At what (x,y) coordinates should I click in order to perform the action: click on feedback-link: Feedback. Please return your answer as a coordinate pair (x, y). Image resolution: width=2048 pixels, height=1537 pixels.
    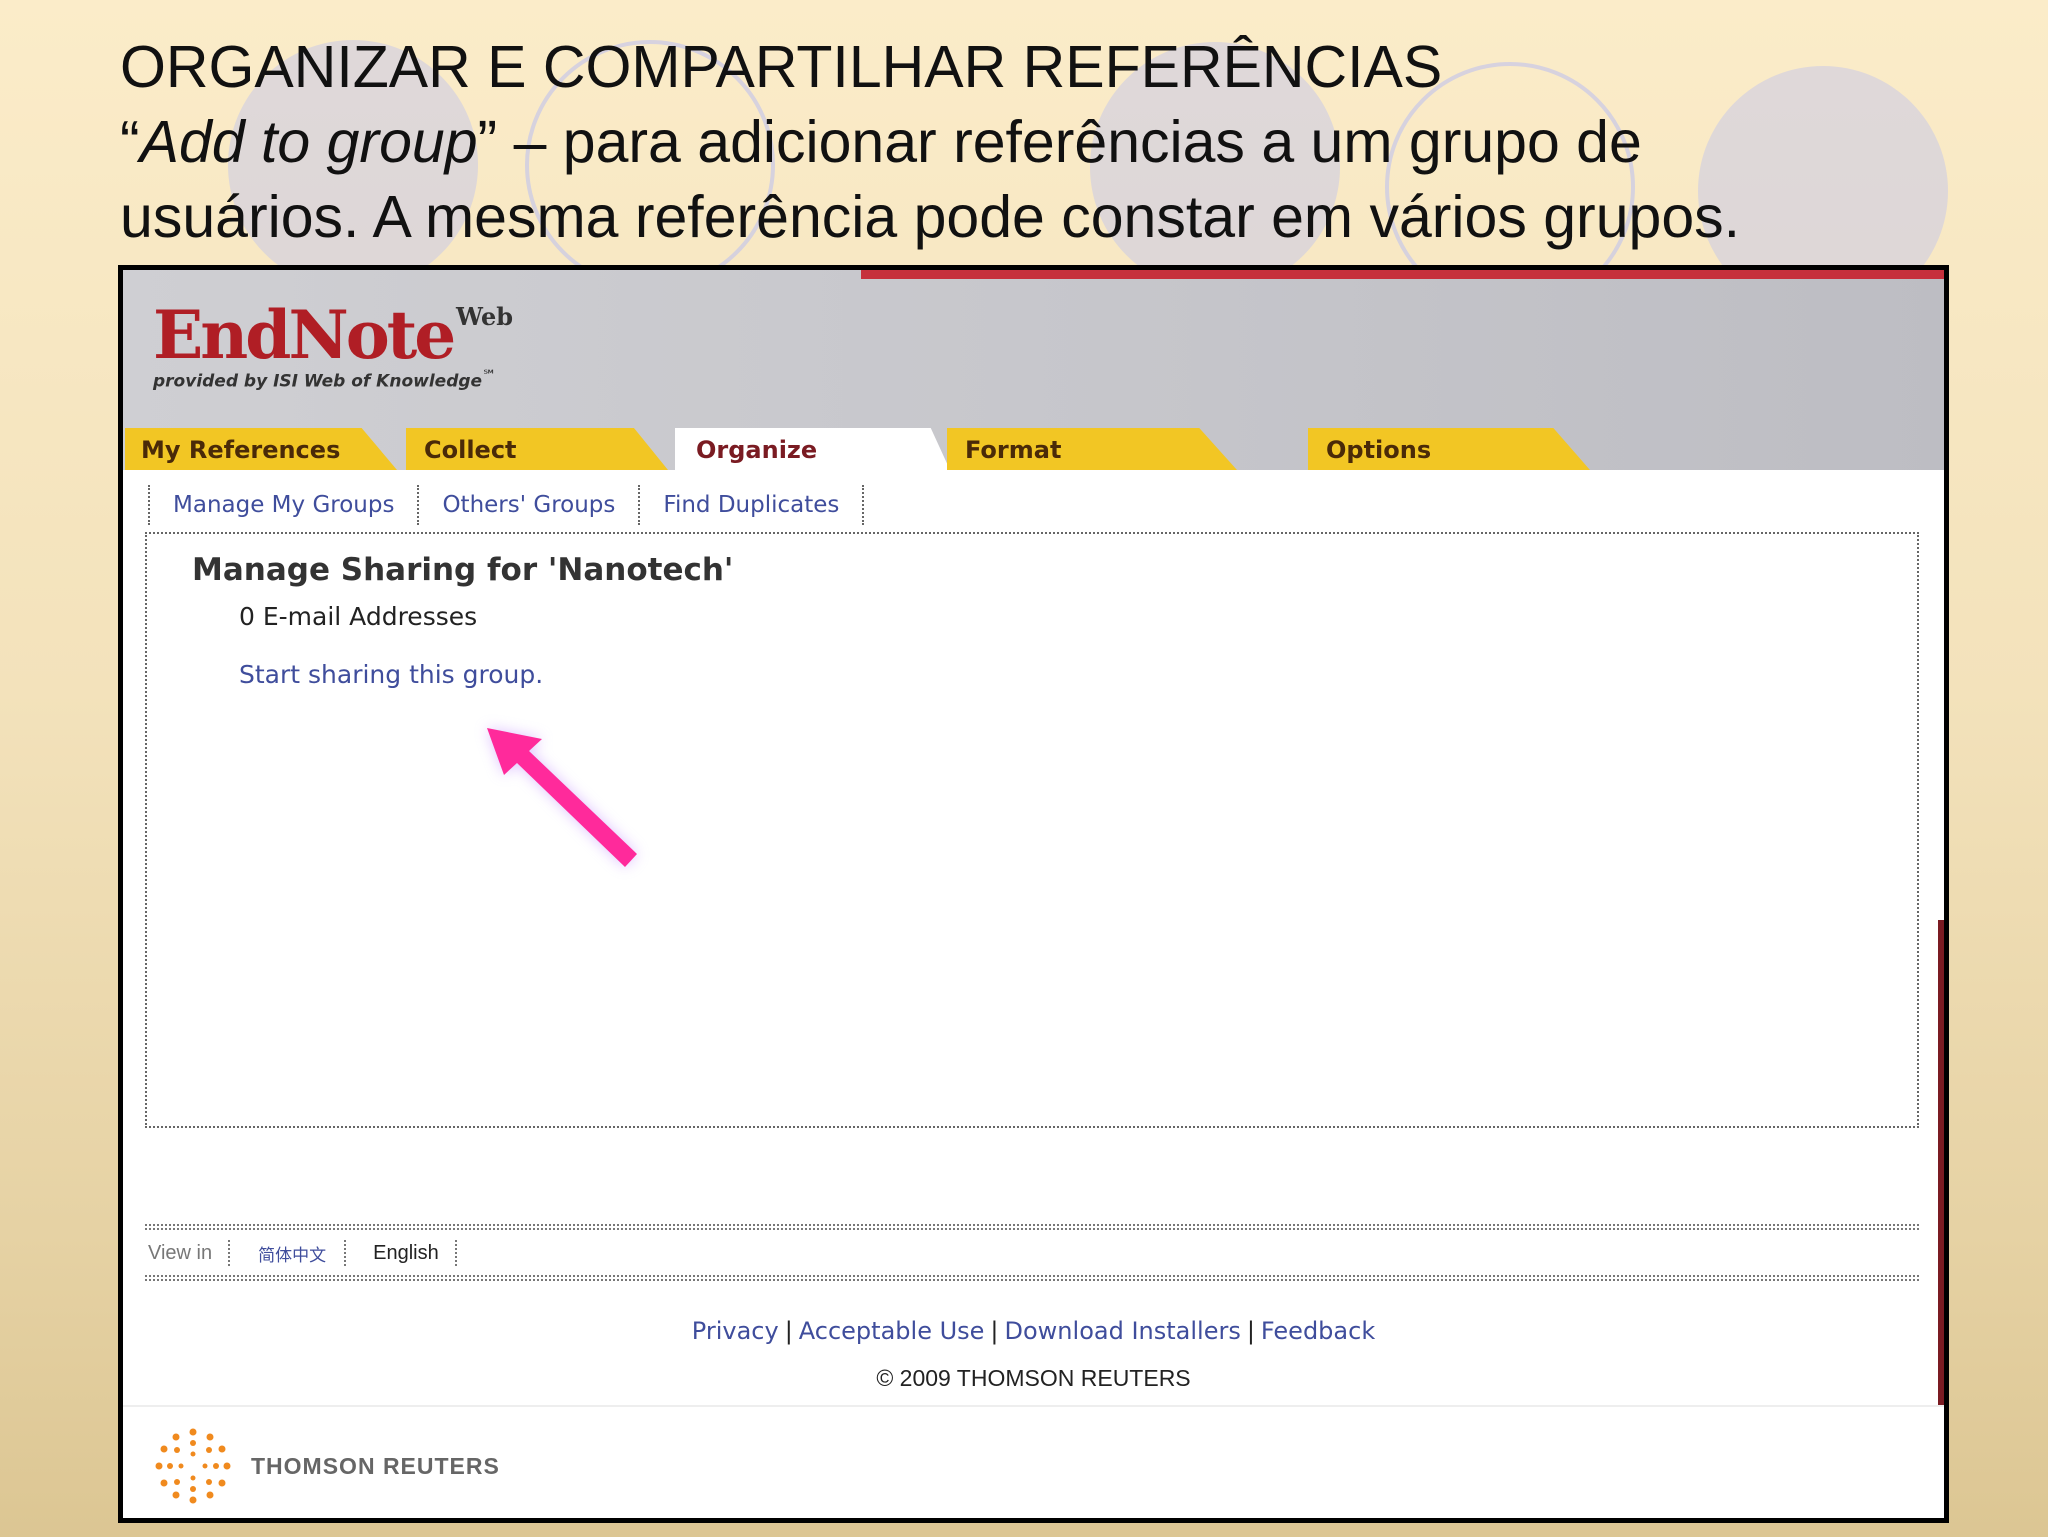
    Looking at the image, I should click on (1318, 1331).